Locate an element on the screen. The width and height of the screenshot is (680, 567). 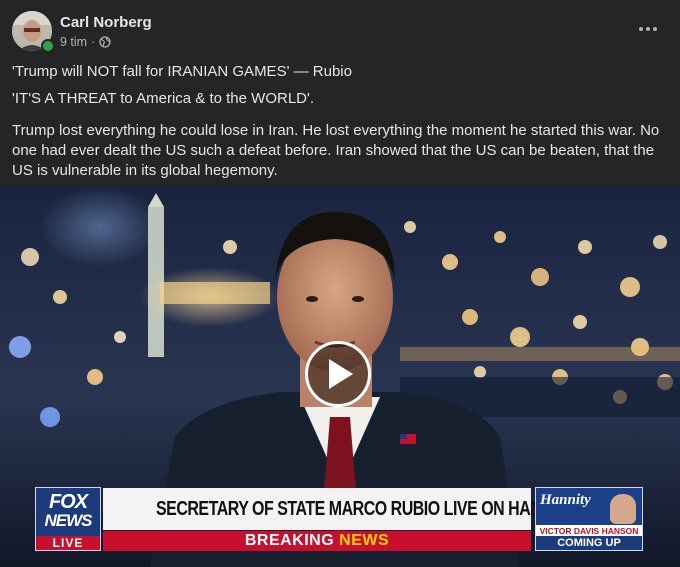
post-time: 9 tim is located at coordinates (73, 42).